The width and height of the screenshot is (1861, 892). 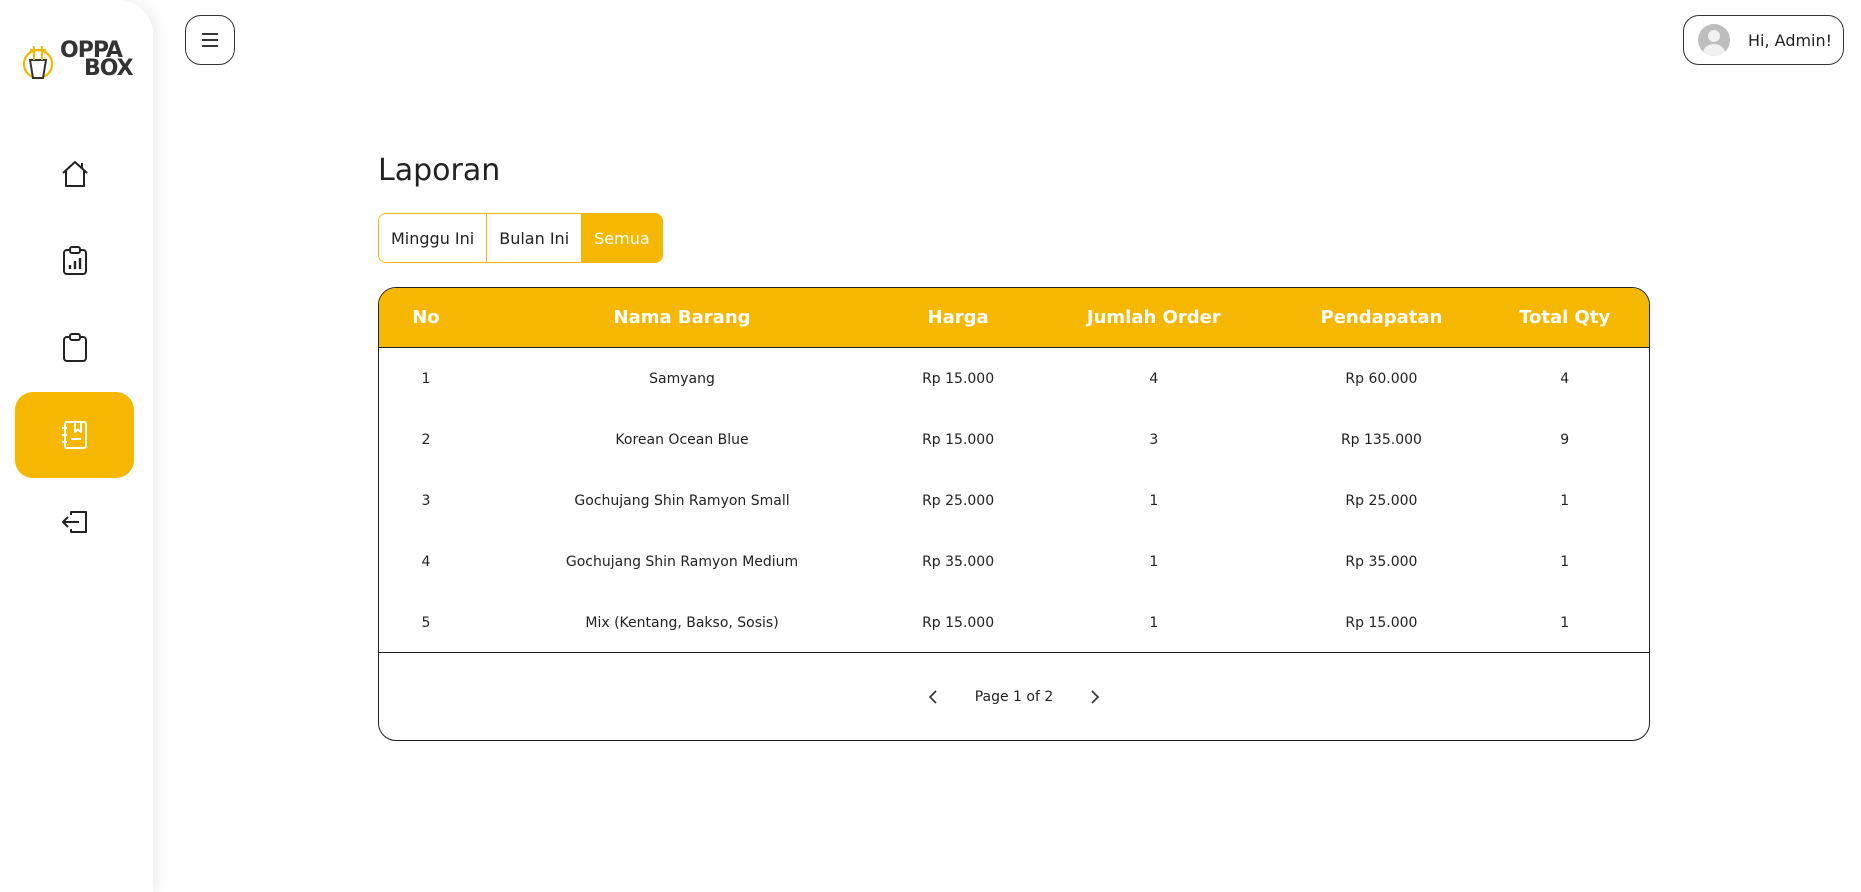 I want to click on sidebar-item-laporan, so click(x=74, y=435).